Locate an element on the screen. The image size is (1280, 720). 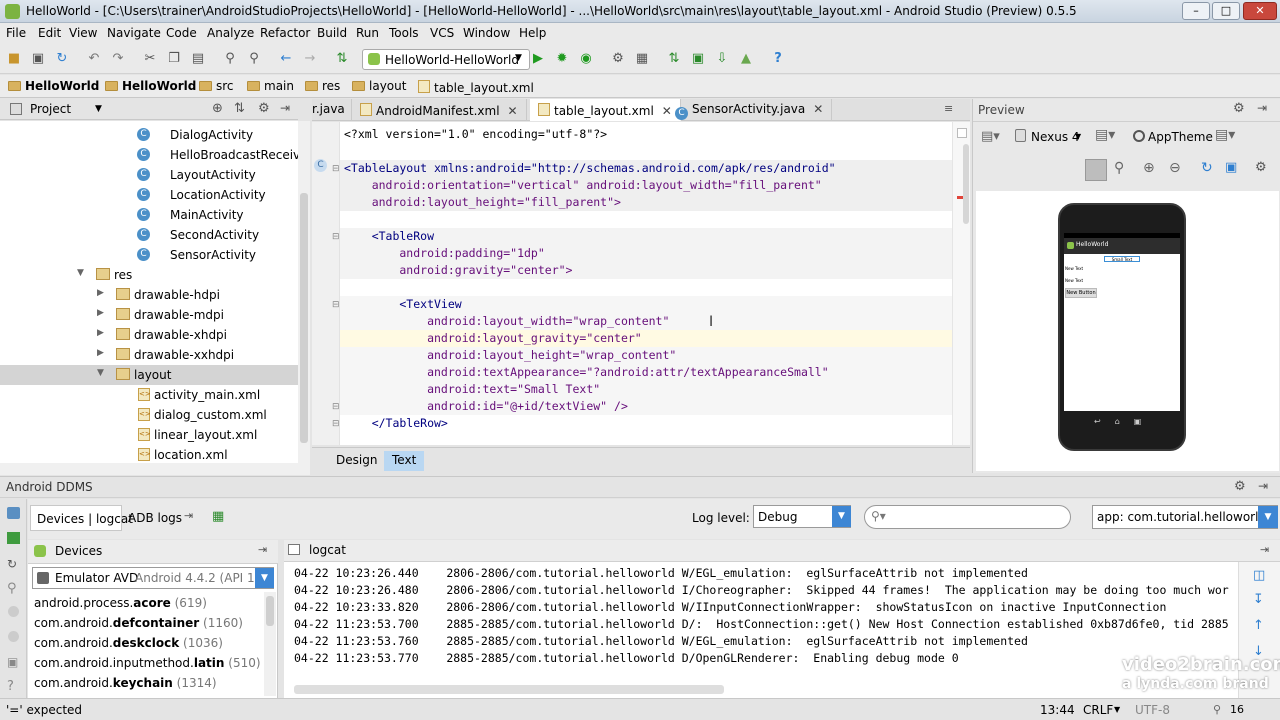
menu-navigate: Navigate is located at coordinates (134, 33).